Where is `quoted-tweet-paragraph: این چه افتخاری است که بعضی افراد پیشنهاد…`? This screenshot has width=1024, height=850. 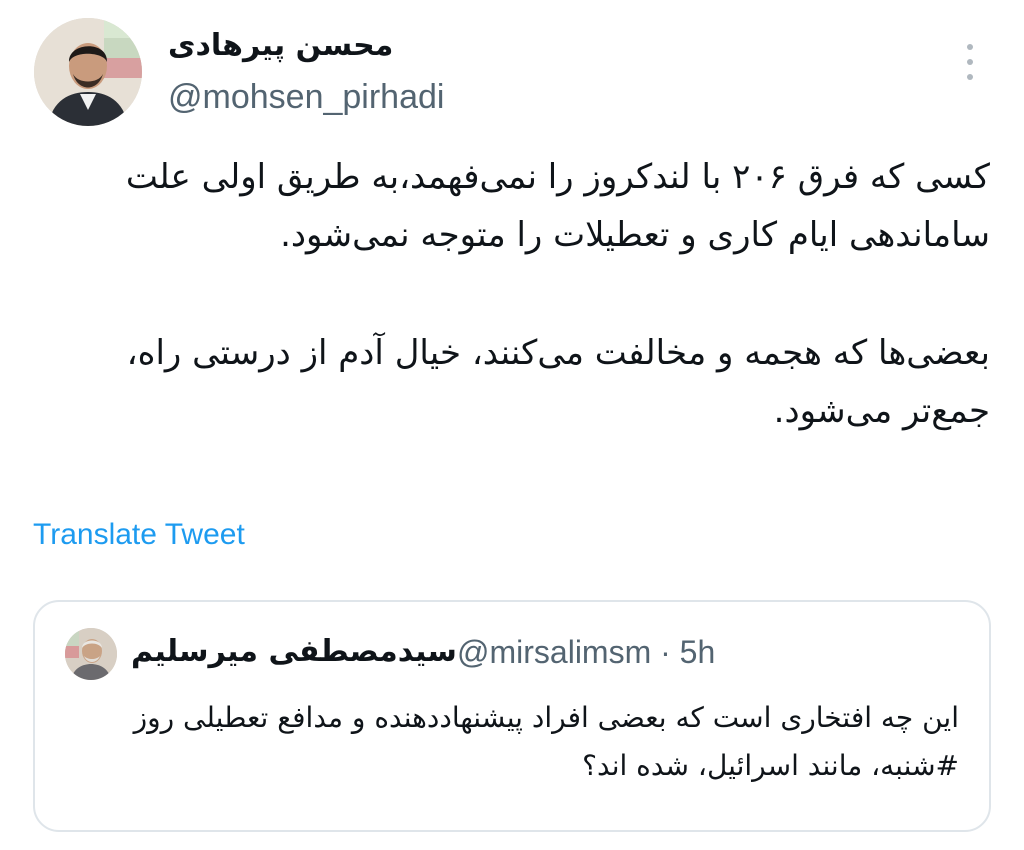
quoted-tweet-paragraph: این چه افتخاری است که بعضی افراد پیشنهاد… is located at coordinates (546, 741).